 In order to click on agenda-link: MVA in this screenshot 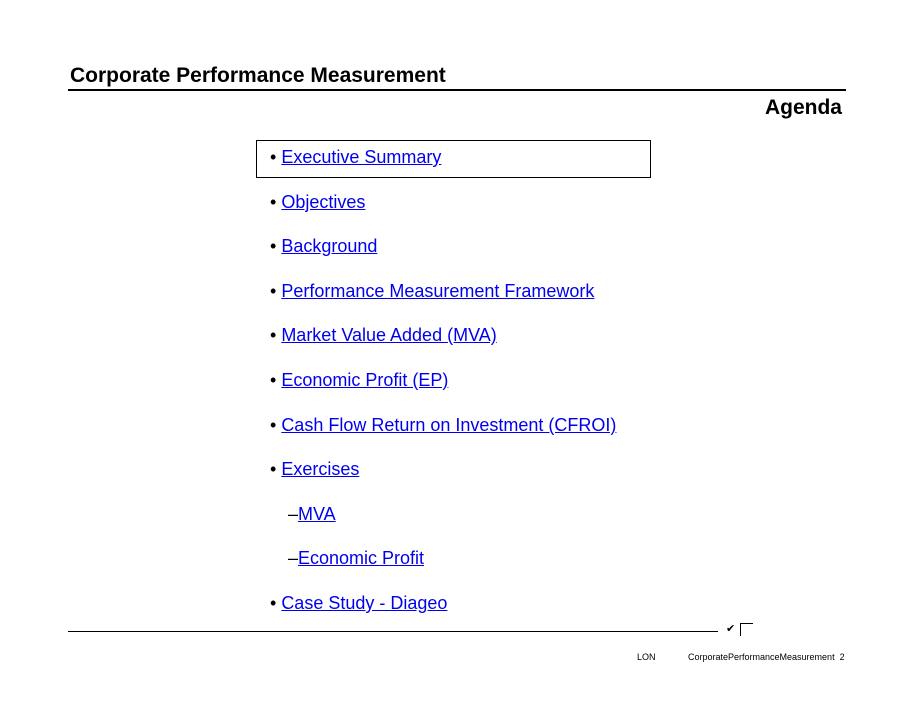, I will do `click(317, 514)`.